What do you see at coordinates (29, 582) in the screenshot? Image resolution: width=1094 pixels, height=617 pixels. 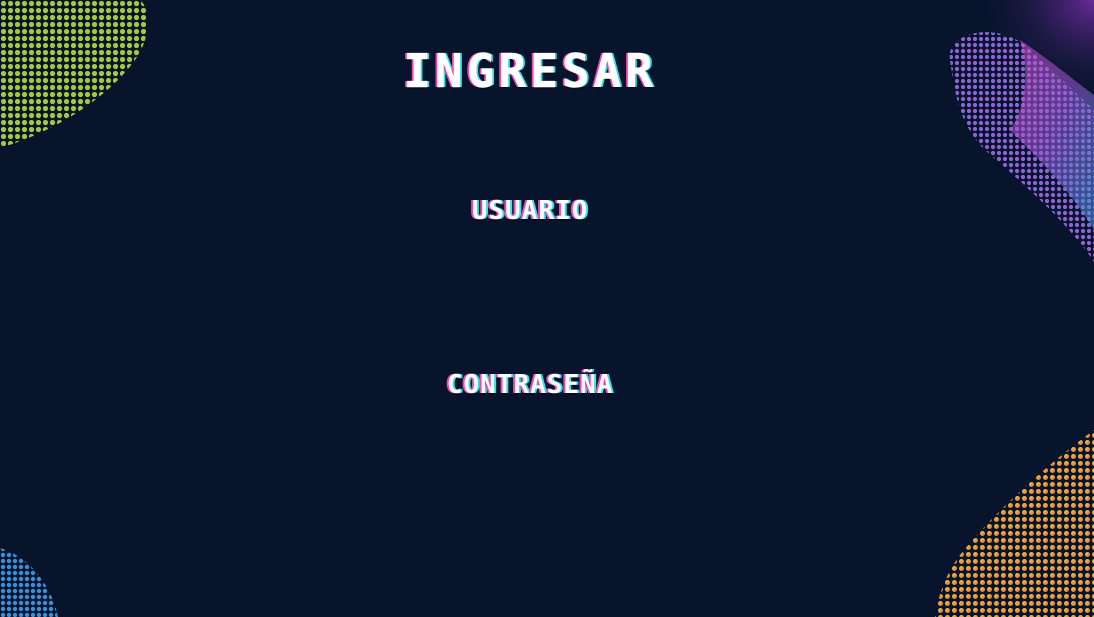 I see `halftone-blue-blob-decoration` at bounding box center [29, 582].